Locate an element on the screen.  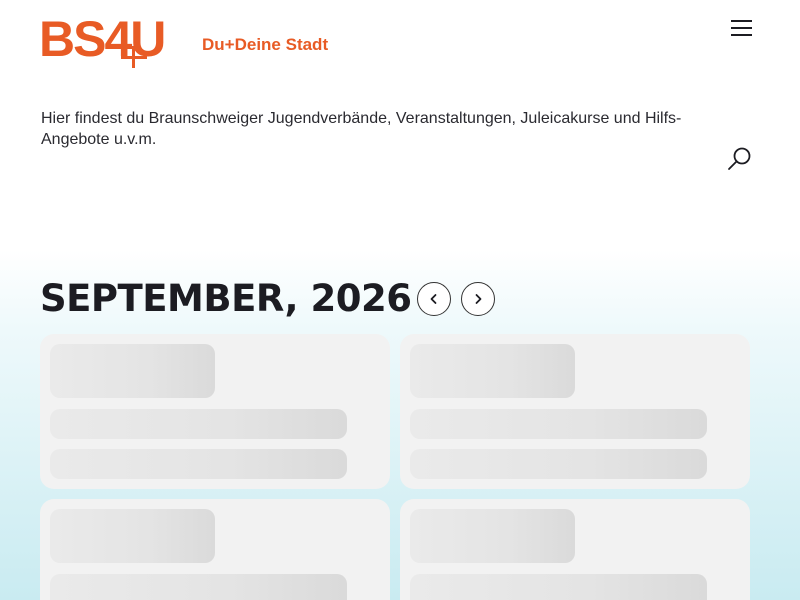
brand-tagline: Du+Deine Stadt is located at coordinates (265, 44).